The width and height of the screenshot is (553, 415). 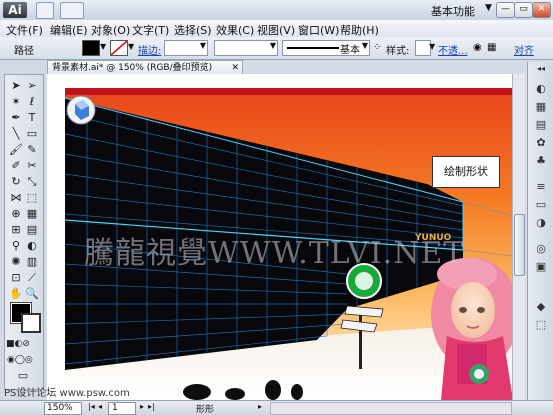 What do you see at coordinates (541, 325) in the screenshot?
I see `artboards-panel-icon: ⬚` at bounding box center [541, 325].